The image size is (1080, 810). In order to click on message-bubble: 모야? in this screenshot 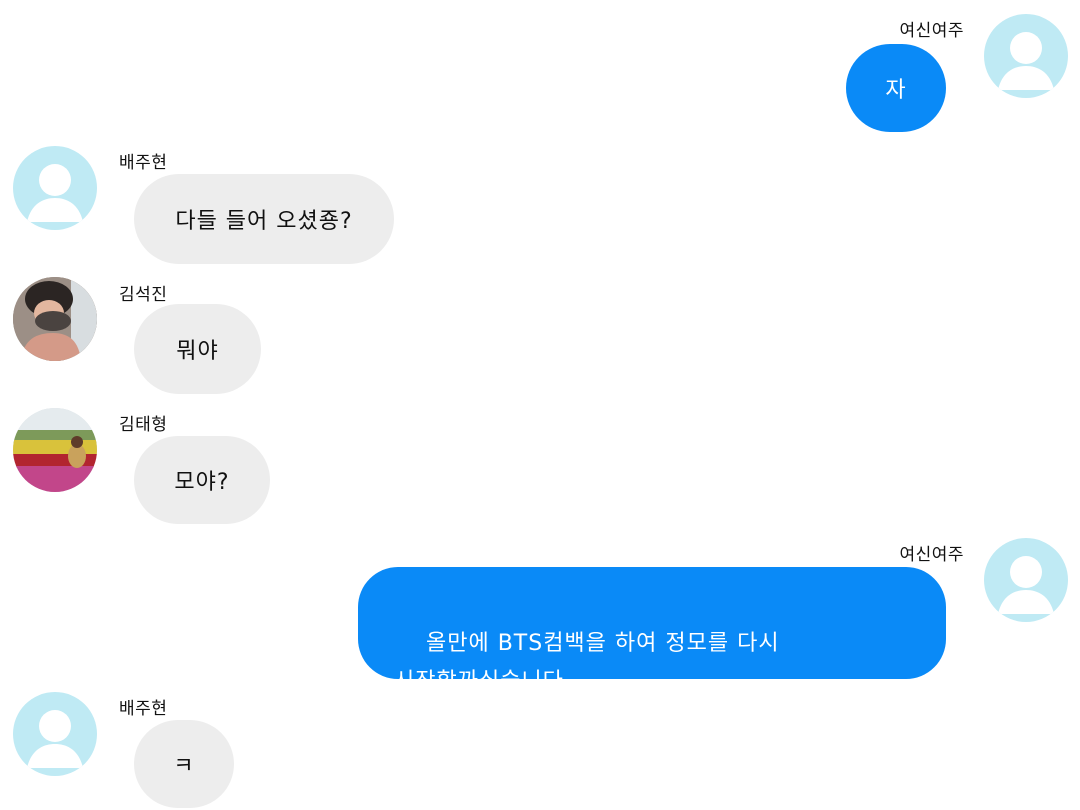, I will do `click(202, 480)`.